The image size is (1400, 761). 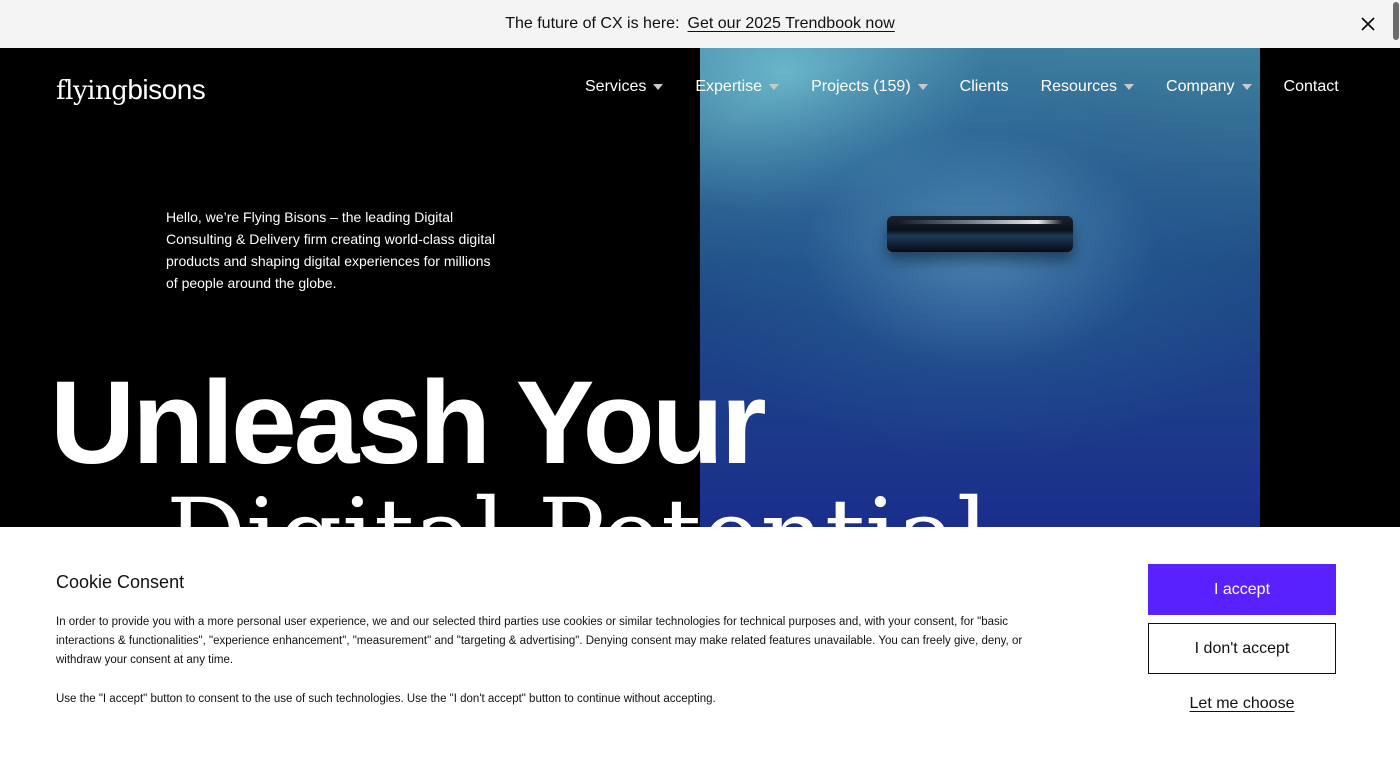 I want to click on scrollbar-thumb, so click(x=1396, y=21).